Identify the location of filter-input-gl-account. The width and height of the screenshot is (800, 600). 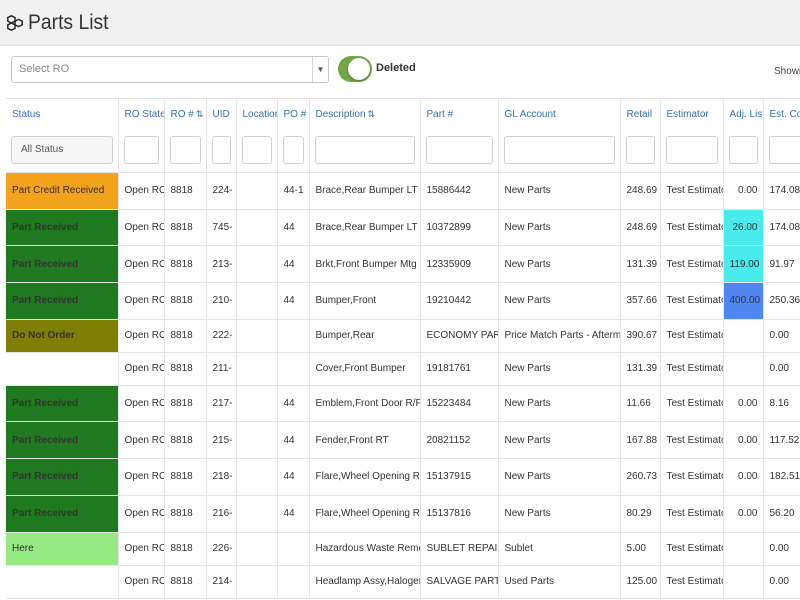
(559, 149).